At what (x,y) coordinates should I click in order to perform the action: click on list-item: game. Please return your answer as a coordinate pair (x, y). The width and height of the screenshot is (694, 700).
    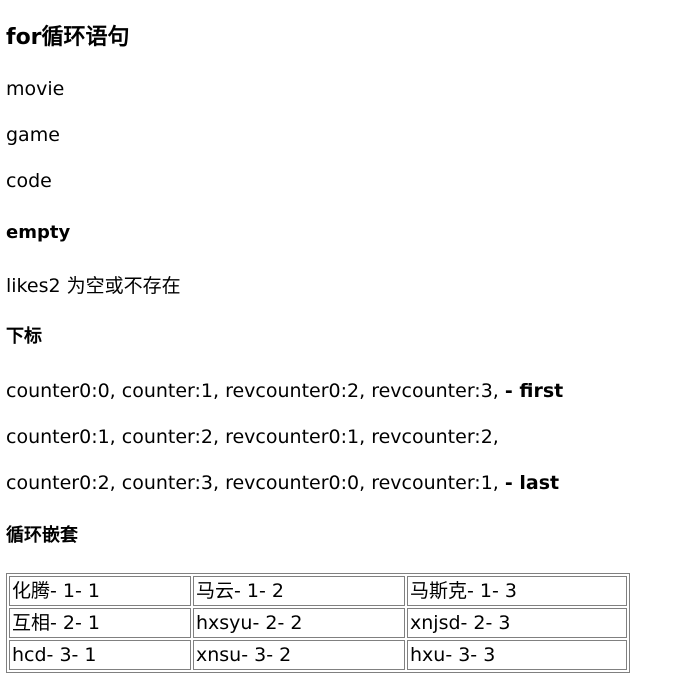
    Looking at the image, I should click on (33, 135).